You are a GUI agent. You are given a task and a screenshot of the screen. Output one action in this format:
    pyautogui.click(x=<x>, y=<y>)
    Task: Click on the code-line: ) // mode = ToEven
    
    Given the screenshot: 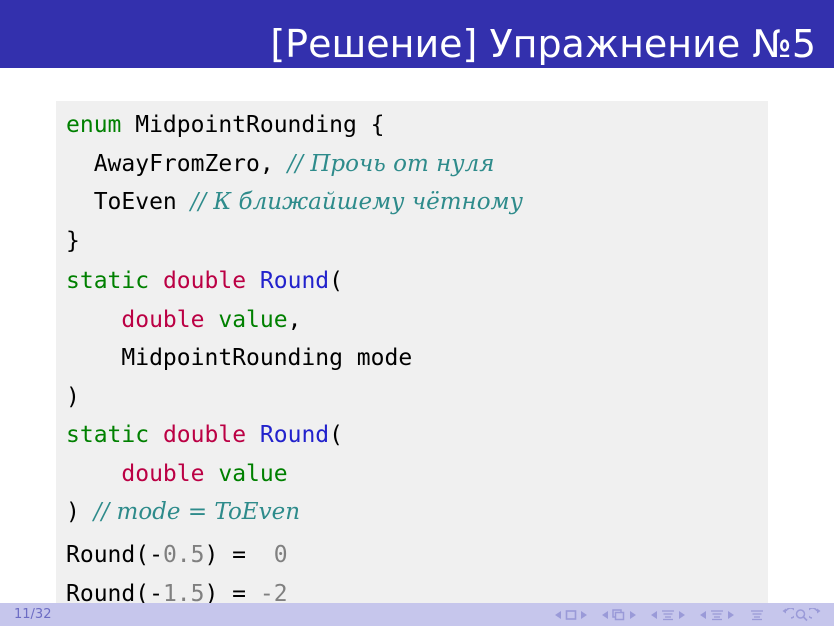 What is the action you would take?
    pyautogui.click(x=417, y=512)
    